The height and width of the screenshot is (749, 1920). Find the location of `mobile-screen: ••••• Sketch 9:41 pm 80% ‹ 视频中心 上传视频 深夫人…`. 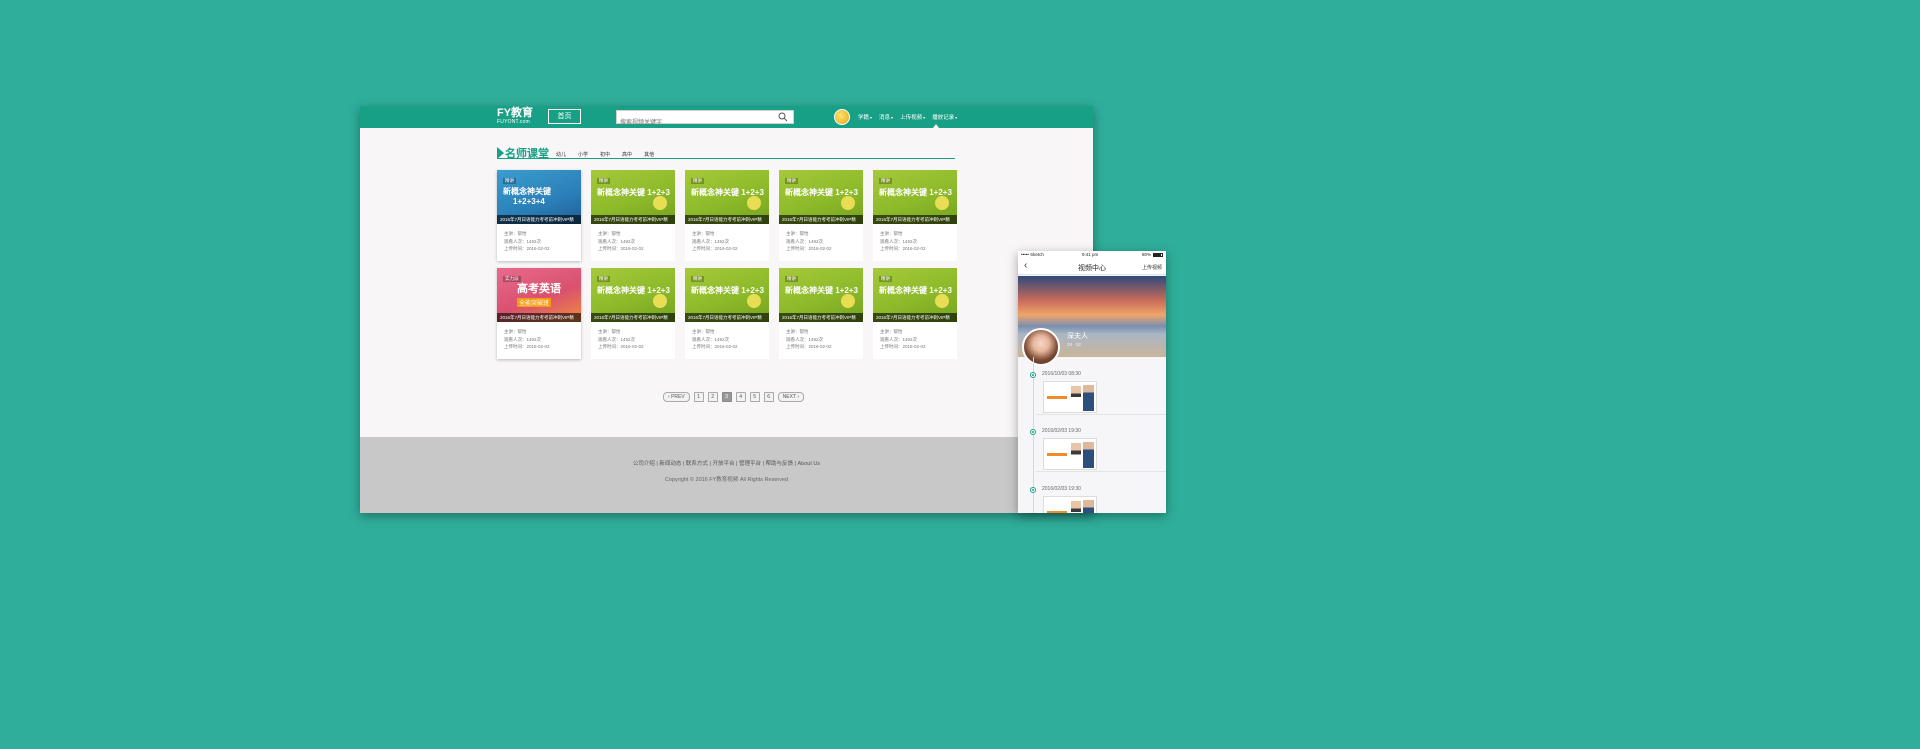

mobile-screen: ••••• Sketch 9:41 pm 80% ‹ 视频中心 上传视频 深夫人… is located at coordinates (1092, 382).